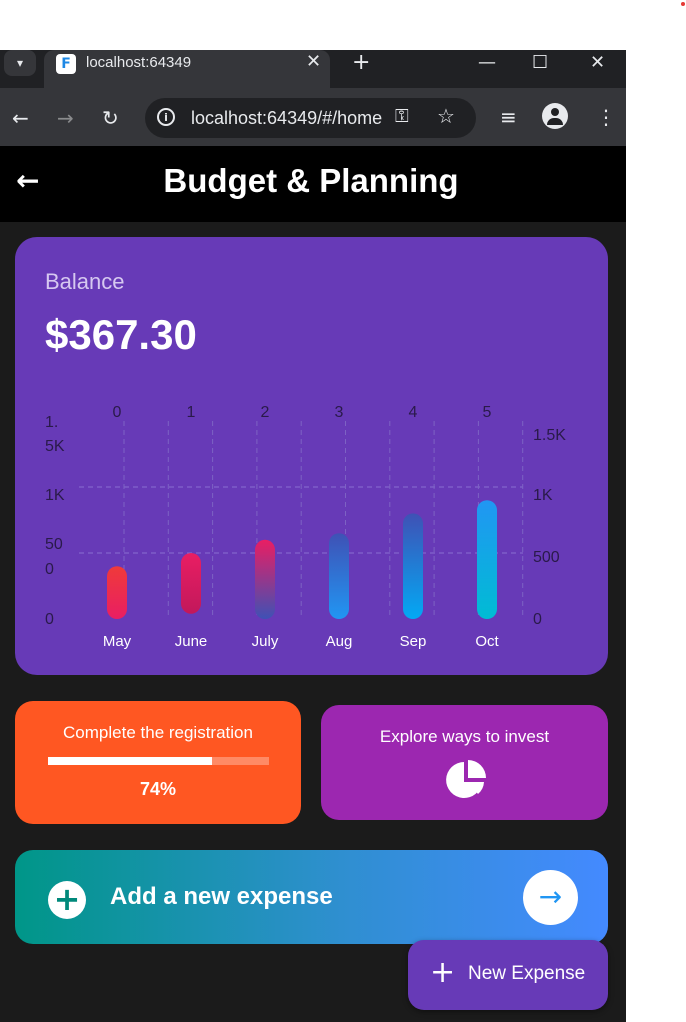 This screenshot has height=1022, width=686. Describe the element at coordinates (487, 641) in the screenshot. I see `category-label: Oct` at that location.